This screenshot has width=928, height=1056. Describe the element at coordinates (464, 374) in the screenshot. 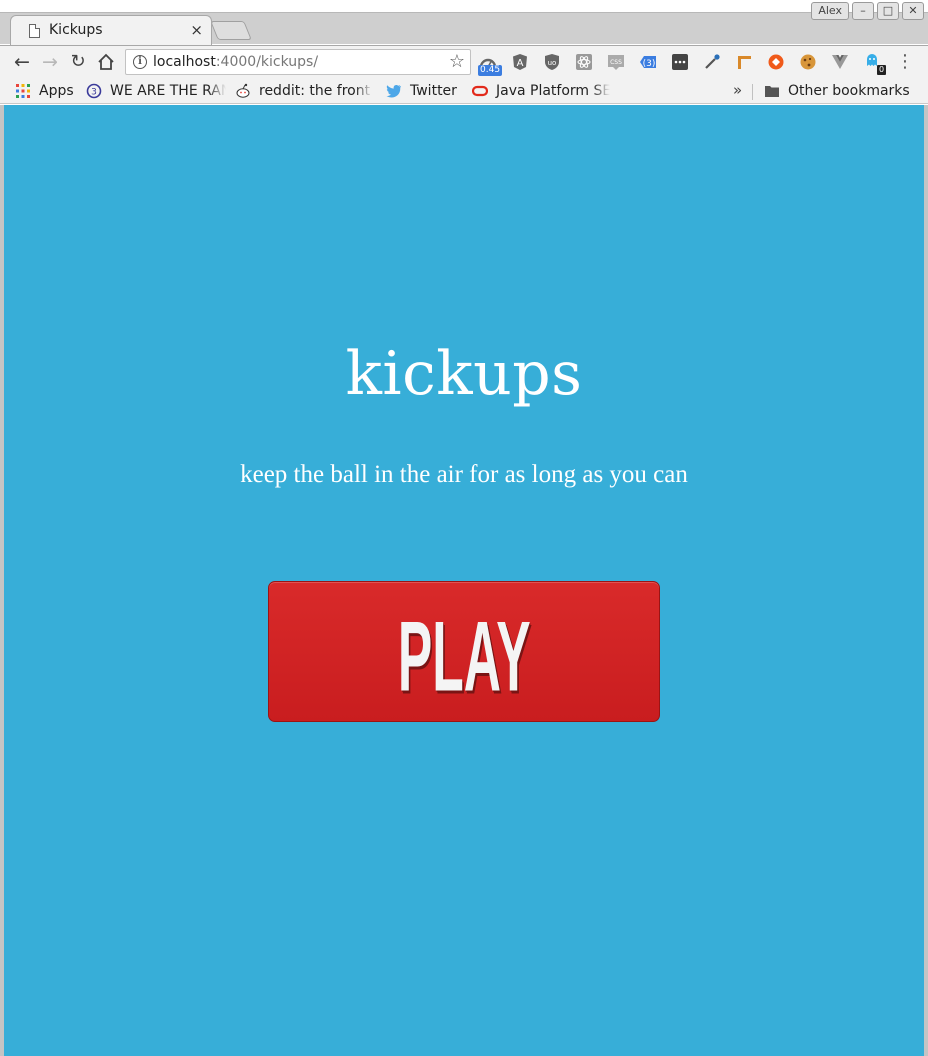

I see `page-title: kickups` at that location.